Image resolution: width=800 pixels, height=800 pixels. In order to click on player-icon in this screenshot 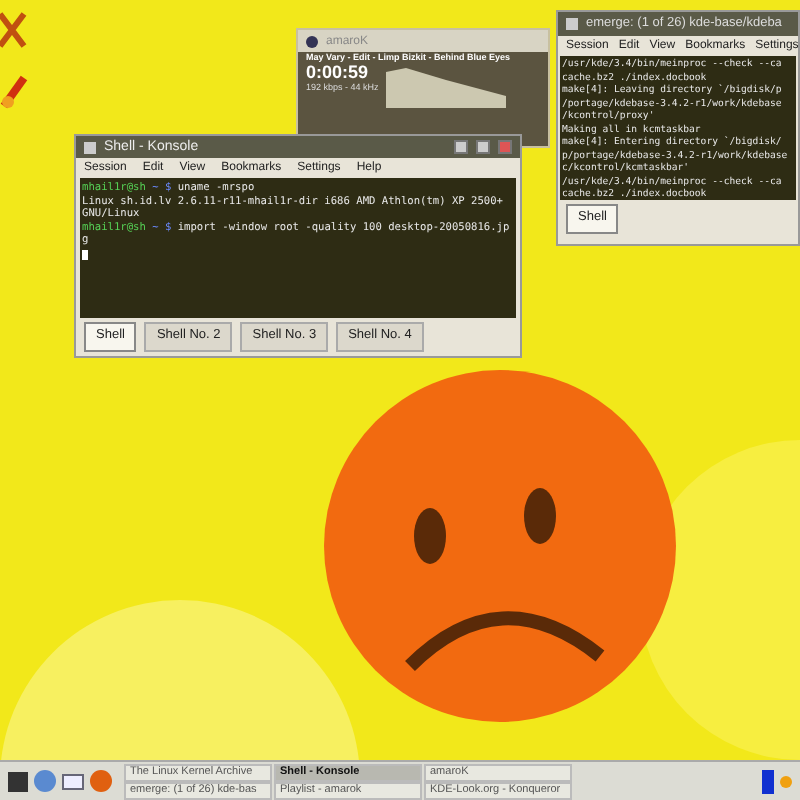, I will do `click(312, 41)`.